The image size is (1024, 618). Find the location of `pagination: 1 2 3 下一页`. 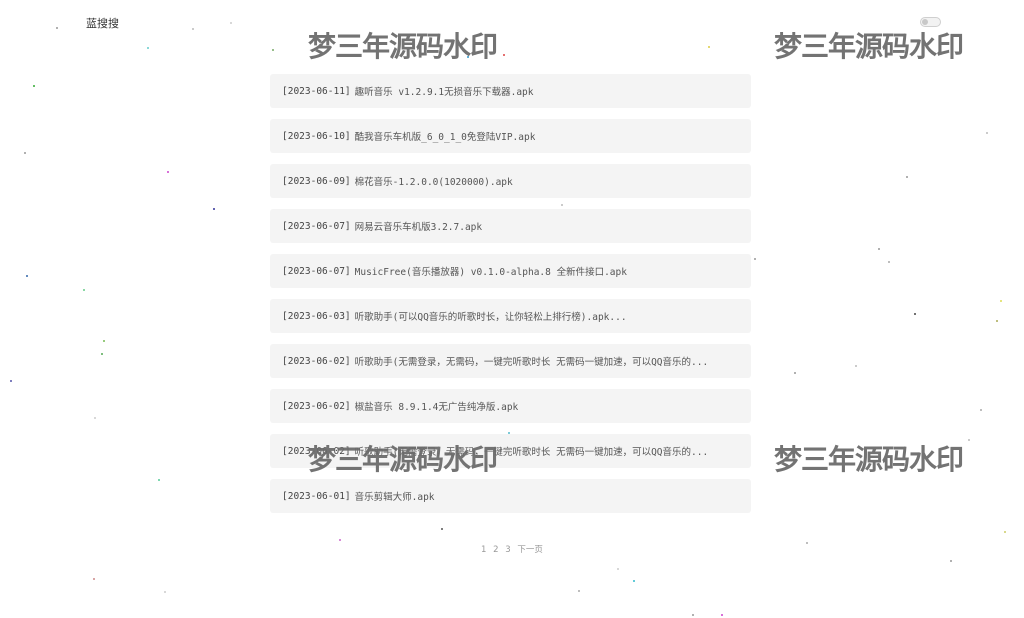

pagination: 1 2 3 下一页 is located at coordinates (512, 549).